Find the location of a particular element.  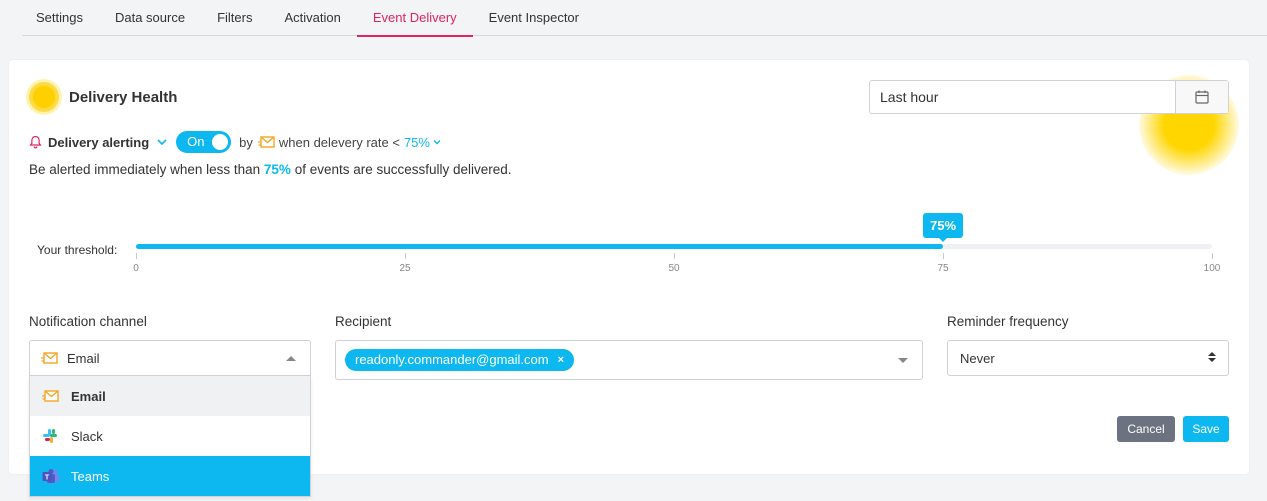

chevron-up-icon is located at coordinates (291, 358).